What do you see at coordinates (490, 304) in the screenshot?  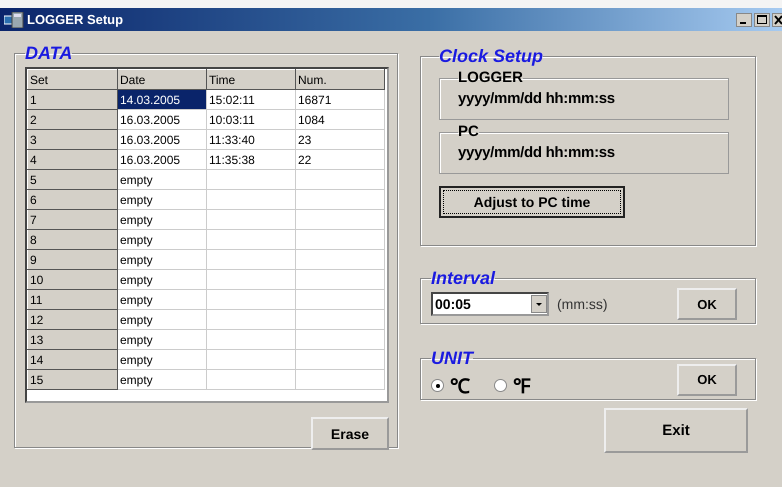 I see `interval-dropdown: 00:05` at bounding box center [490, 304].